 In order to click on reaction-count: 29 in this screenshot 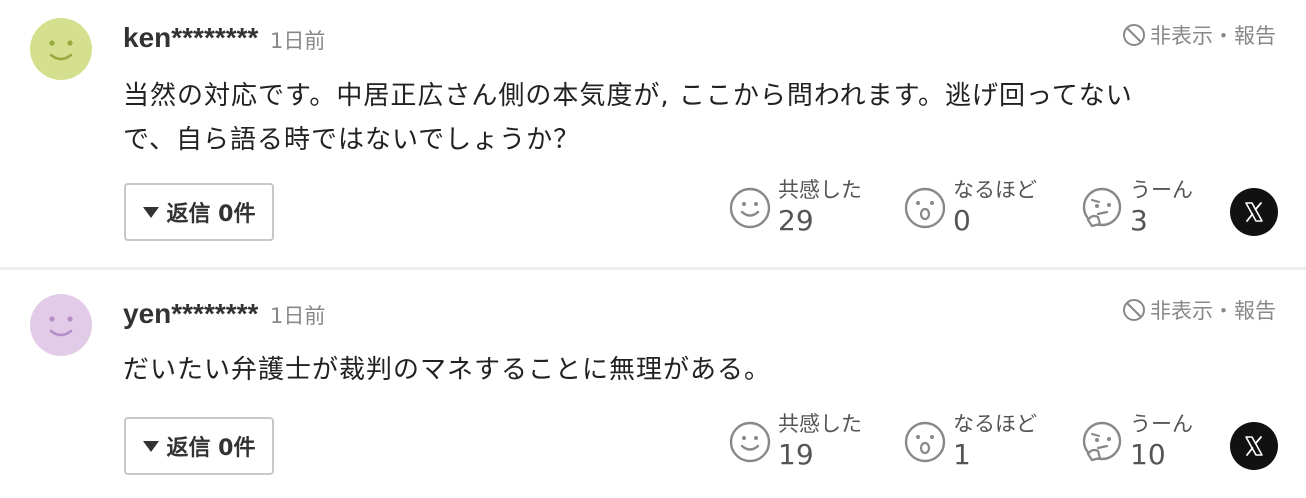, I will do `click(796, 220)`.